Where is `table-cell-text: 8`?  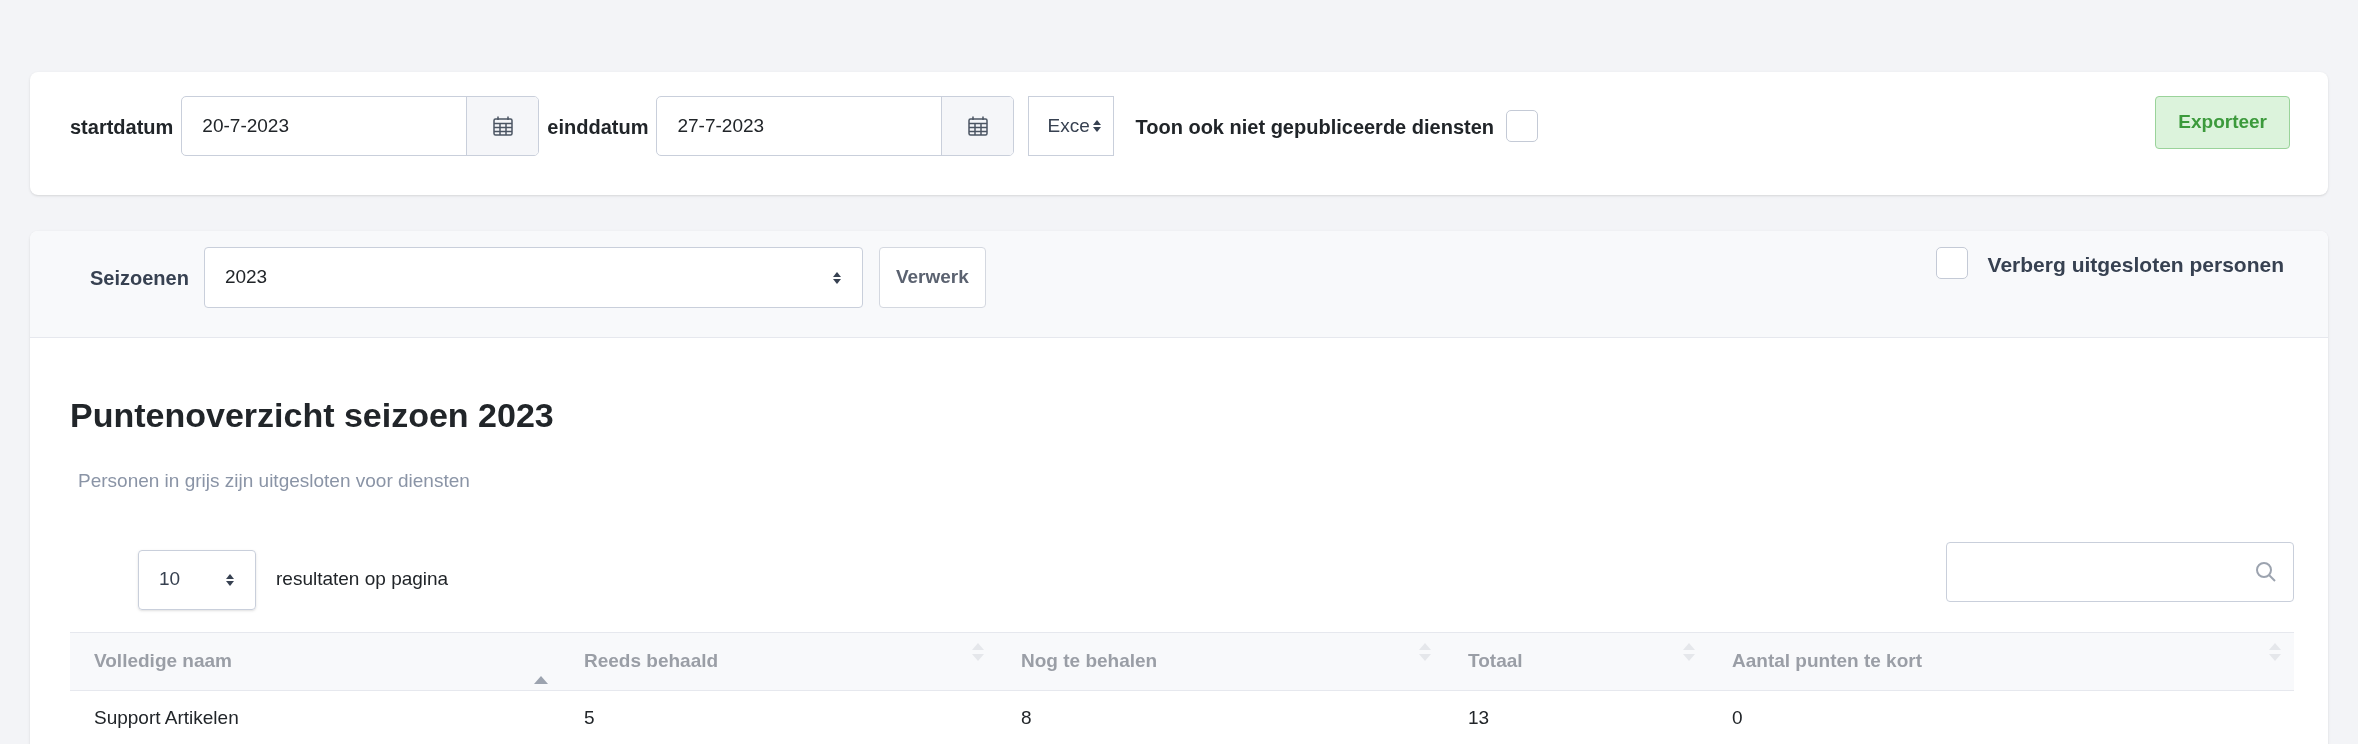 table-cell-text: 8 is located at coordinates (1026, 717).